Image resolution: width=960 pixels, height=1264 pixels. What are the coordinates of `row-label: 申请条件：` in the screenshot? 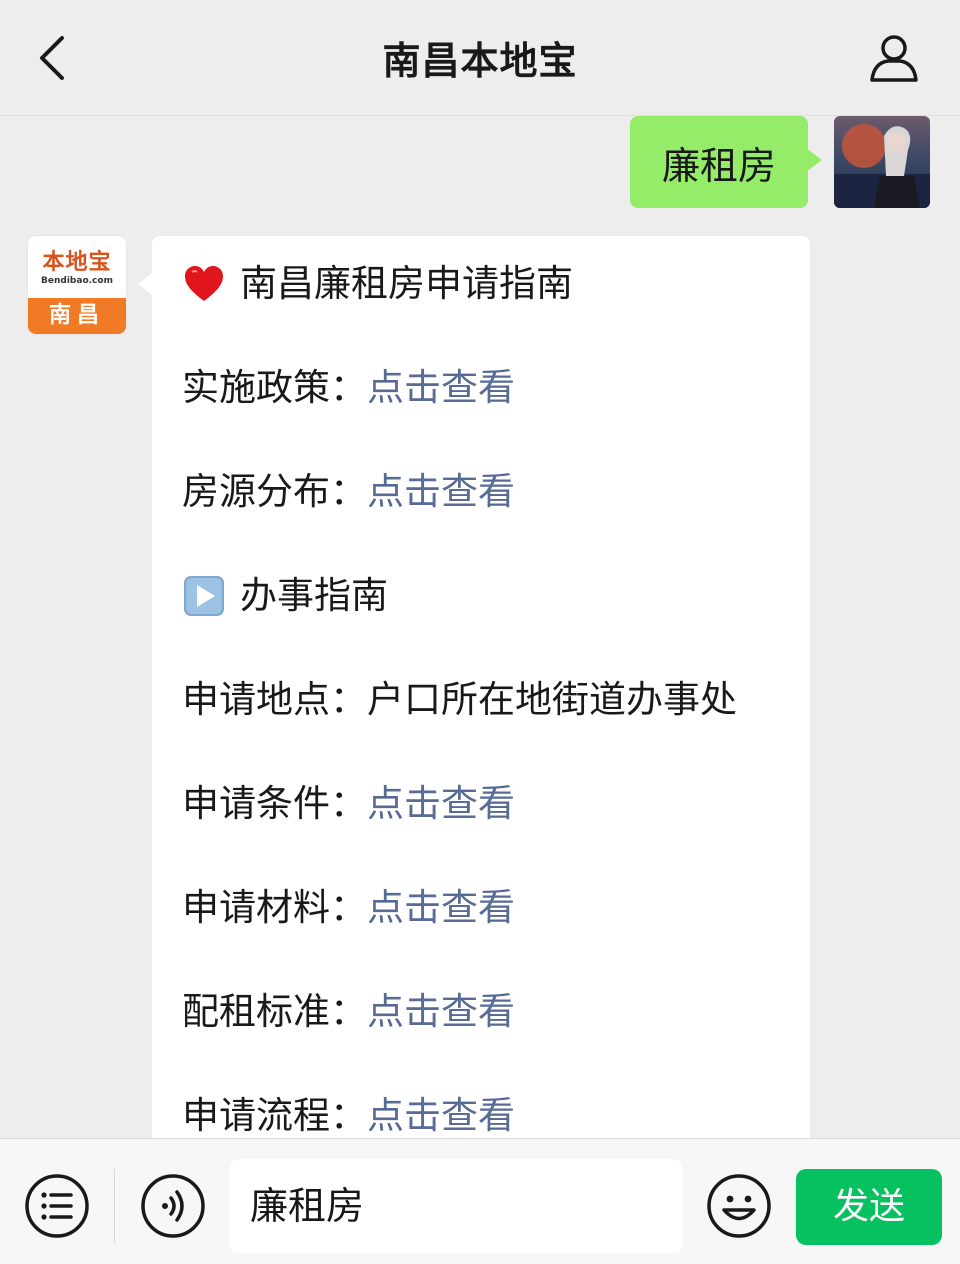 It's located at (274, 803).